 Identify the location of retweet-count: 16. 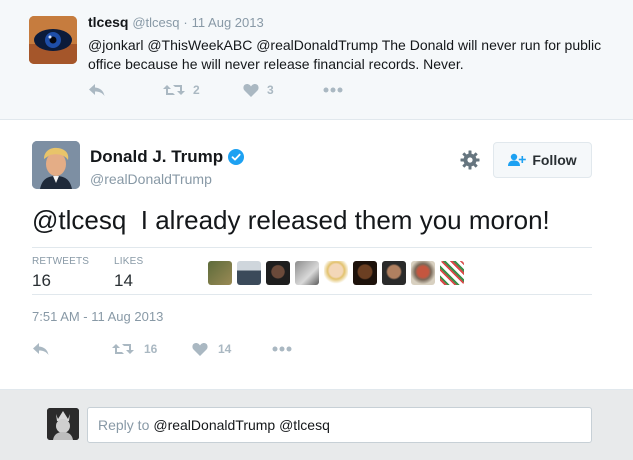
(151, 349).